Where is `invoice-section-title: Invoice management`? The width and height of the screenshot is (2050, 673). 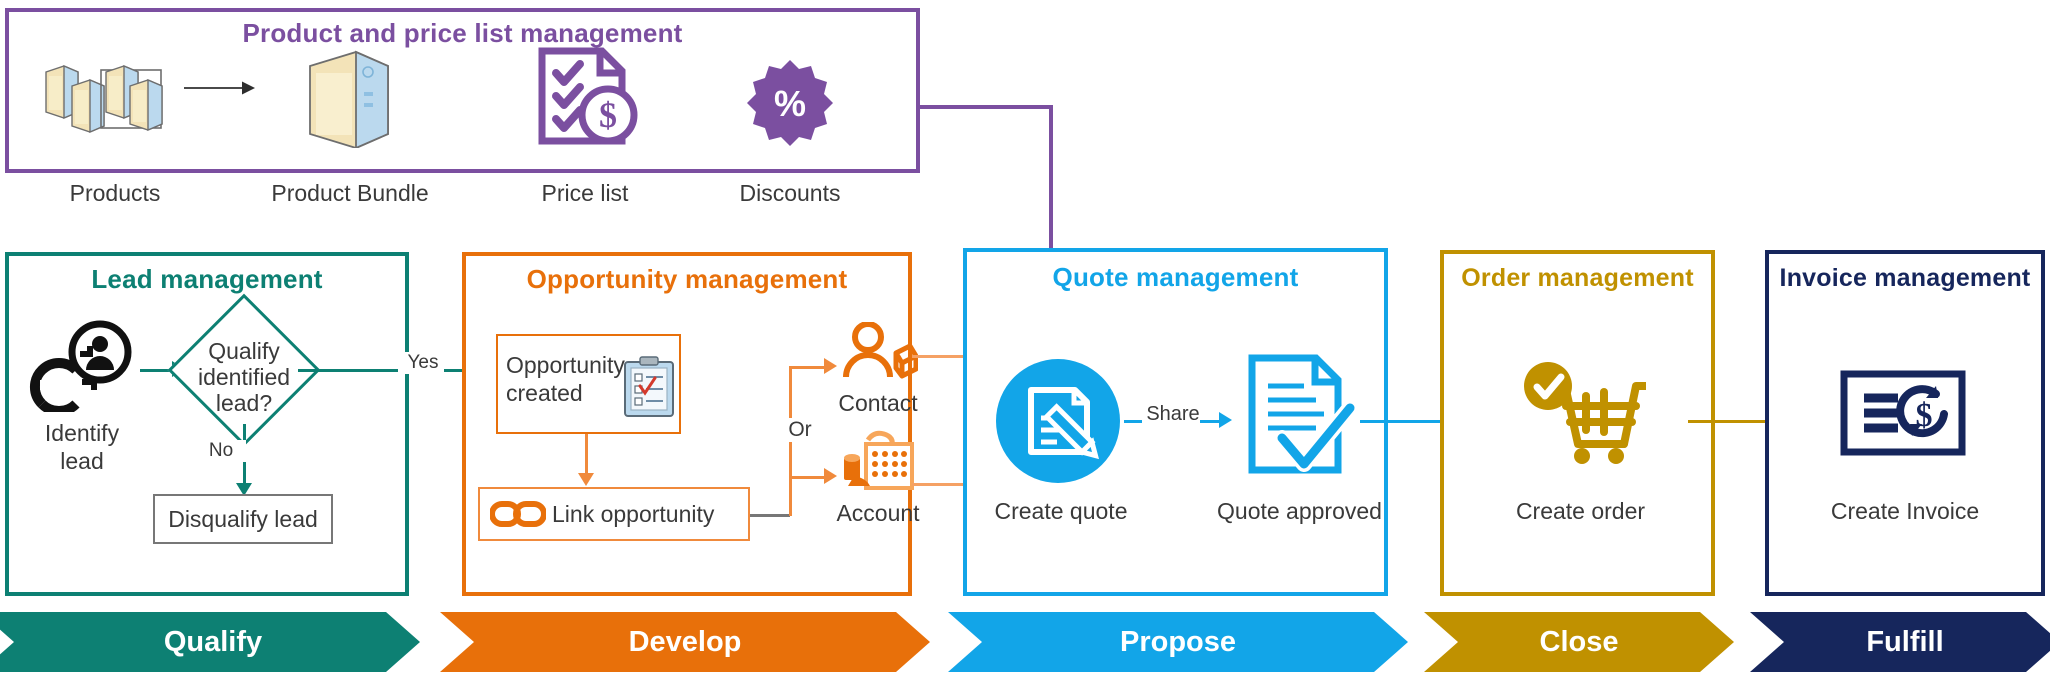 invoice-section-title: Invoice management is located at coordinates (1905, 278).